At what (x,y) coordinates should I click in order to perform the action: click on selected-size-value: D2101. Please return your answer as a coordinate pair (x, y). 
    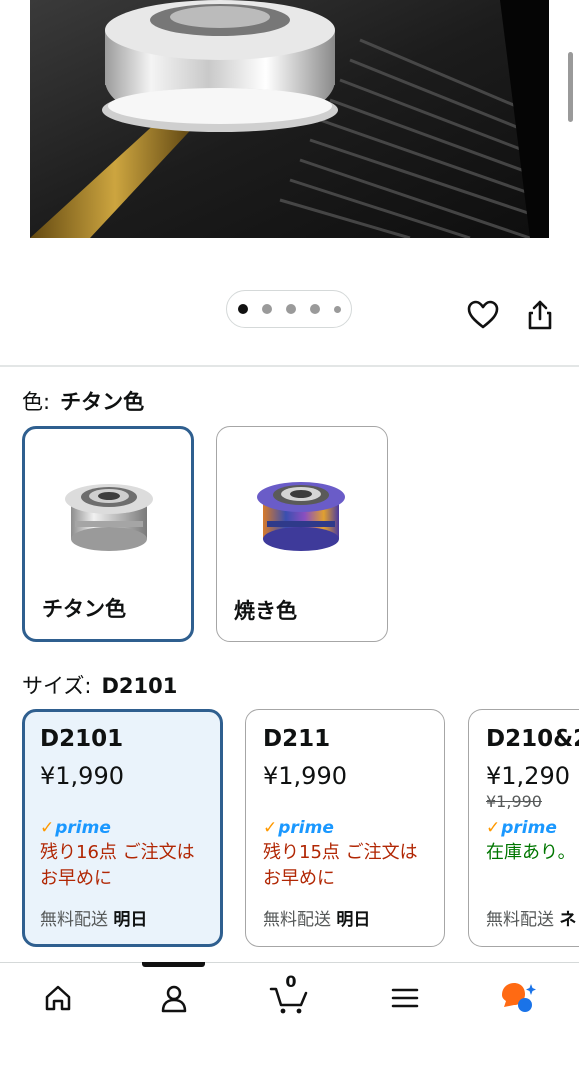
    Looking at the image, I should click on (139, 686).